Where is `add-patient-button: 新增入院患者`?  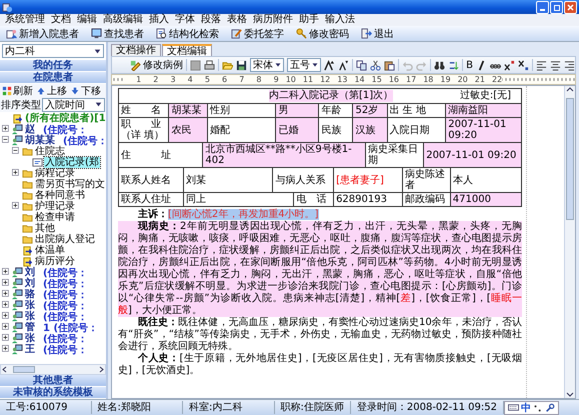 add-patient-button: 新增入院患者 is located at coordinates (42, 33).